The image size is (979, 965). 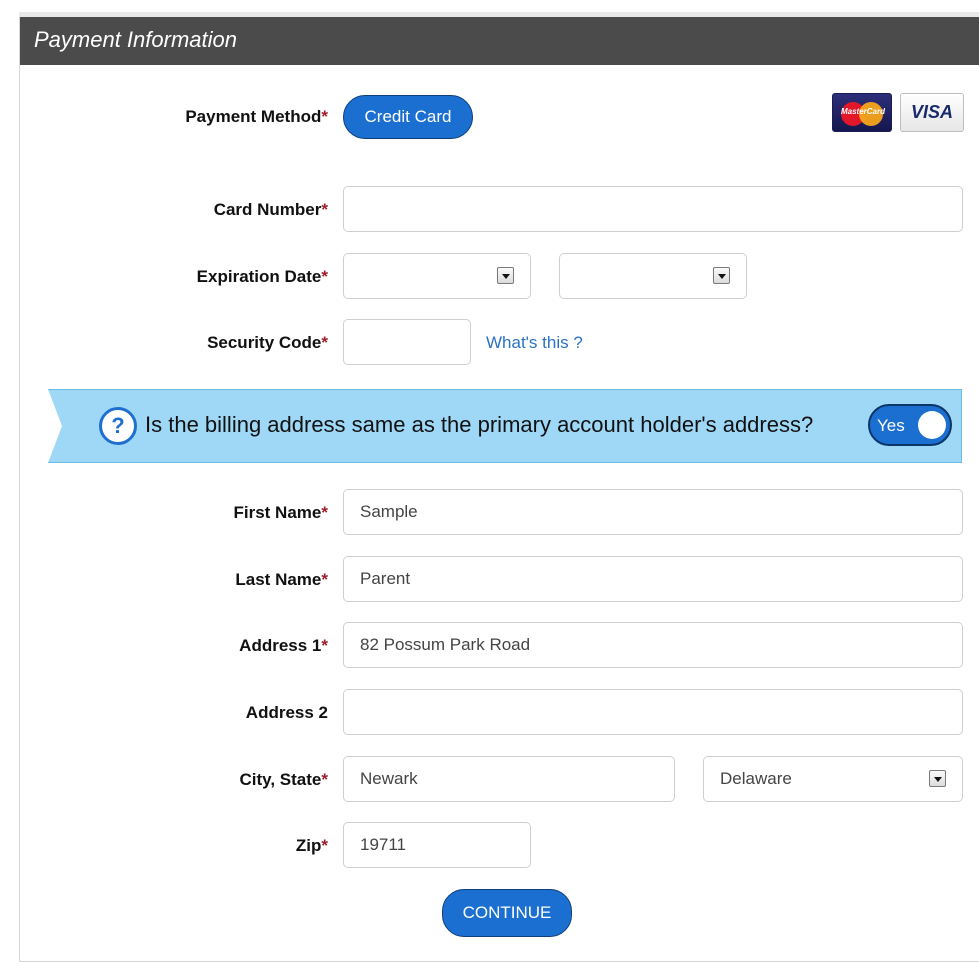 I want to click on card-number-input, so click(x=653, y=209).